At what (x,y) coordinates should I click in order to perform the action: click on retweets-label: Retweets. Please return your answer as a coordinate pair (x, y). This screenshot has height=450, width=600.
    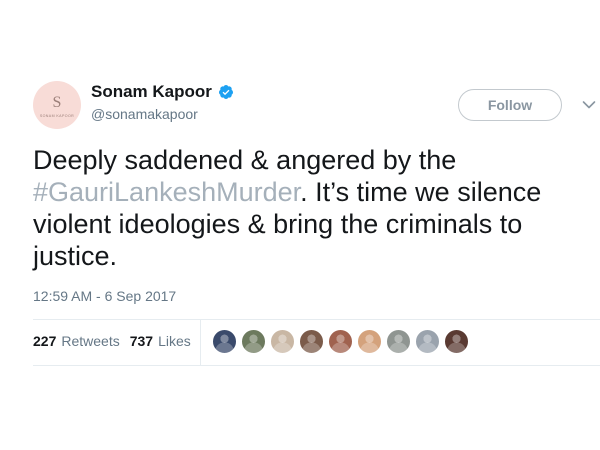
    Looking at the image, I should click on (90, 341).